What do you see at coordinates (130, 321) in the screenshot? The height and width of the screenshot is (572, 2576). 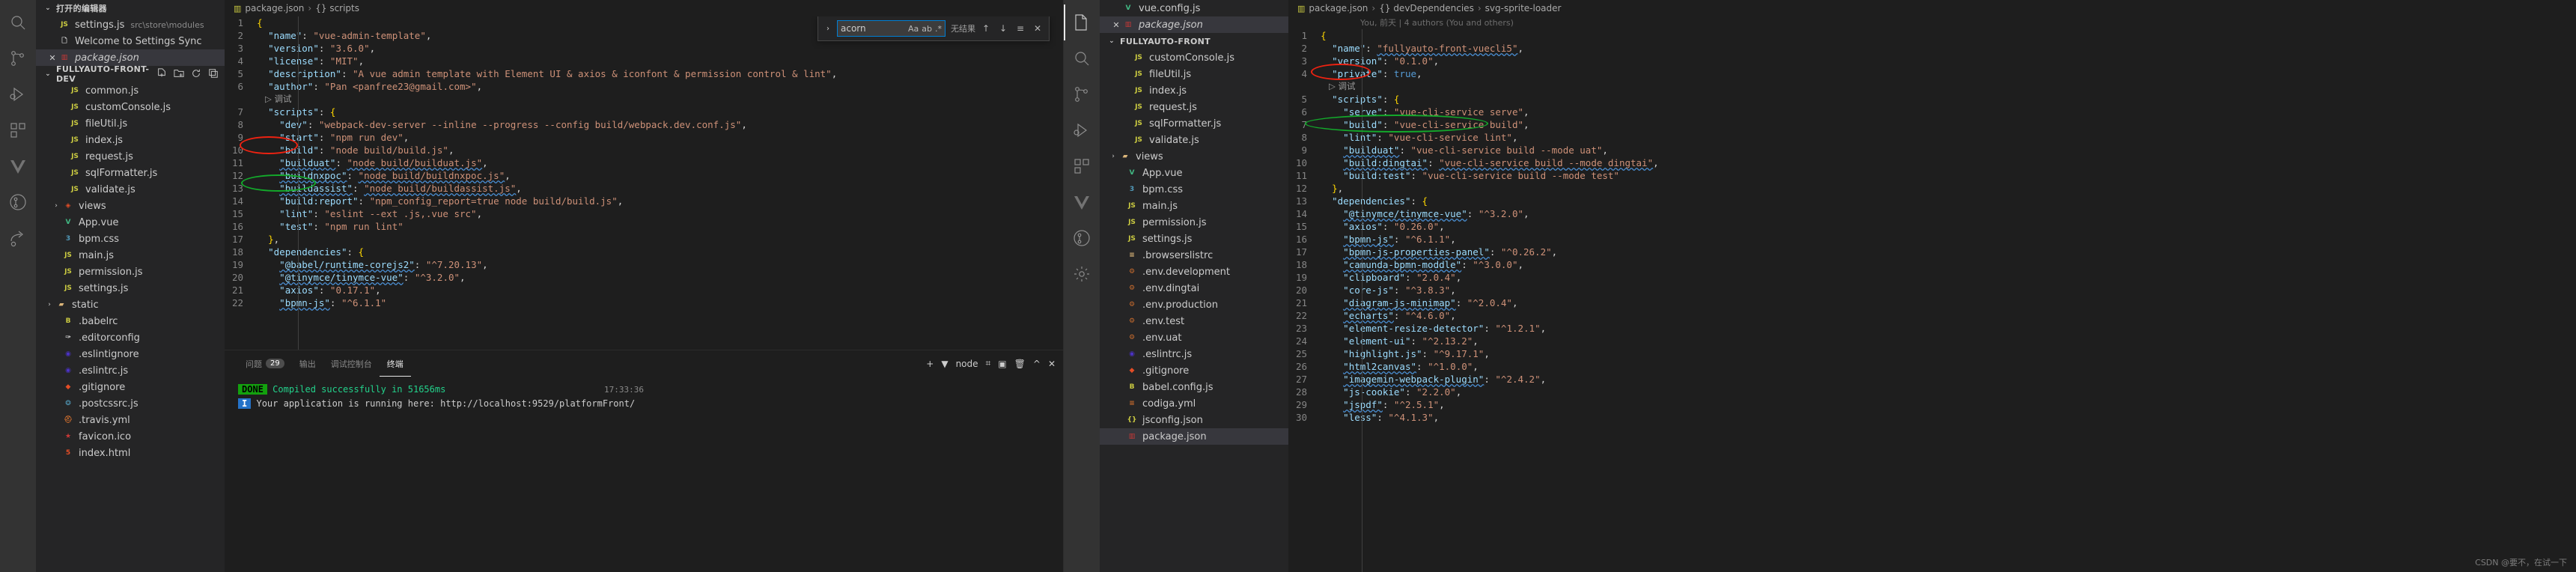 I see `file-tree-item: B .babelrc` at bounding box center [130, 321].